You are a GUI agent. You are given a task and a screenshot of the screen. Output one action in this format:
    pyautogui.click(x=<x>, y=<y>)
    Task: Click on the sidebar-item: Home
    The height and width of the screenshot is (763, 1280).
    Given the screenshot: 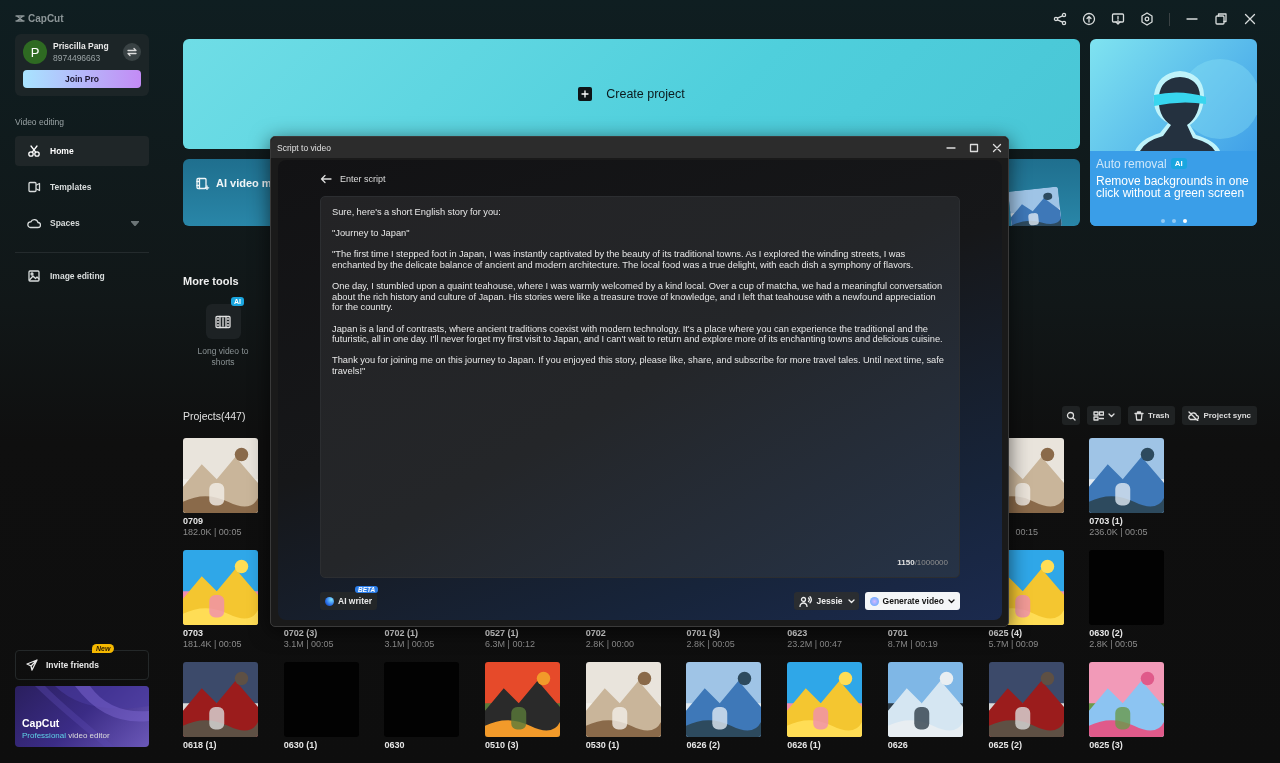 What is the action you would take?
    pyautogui.click(x=82, y=151)
    